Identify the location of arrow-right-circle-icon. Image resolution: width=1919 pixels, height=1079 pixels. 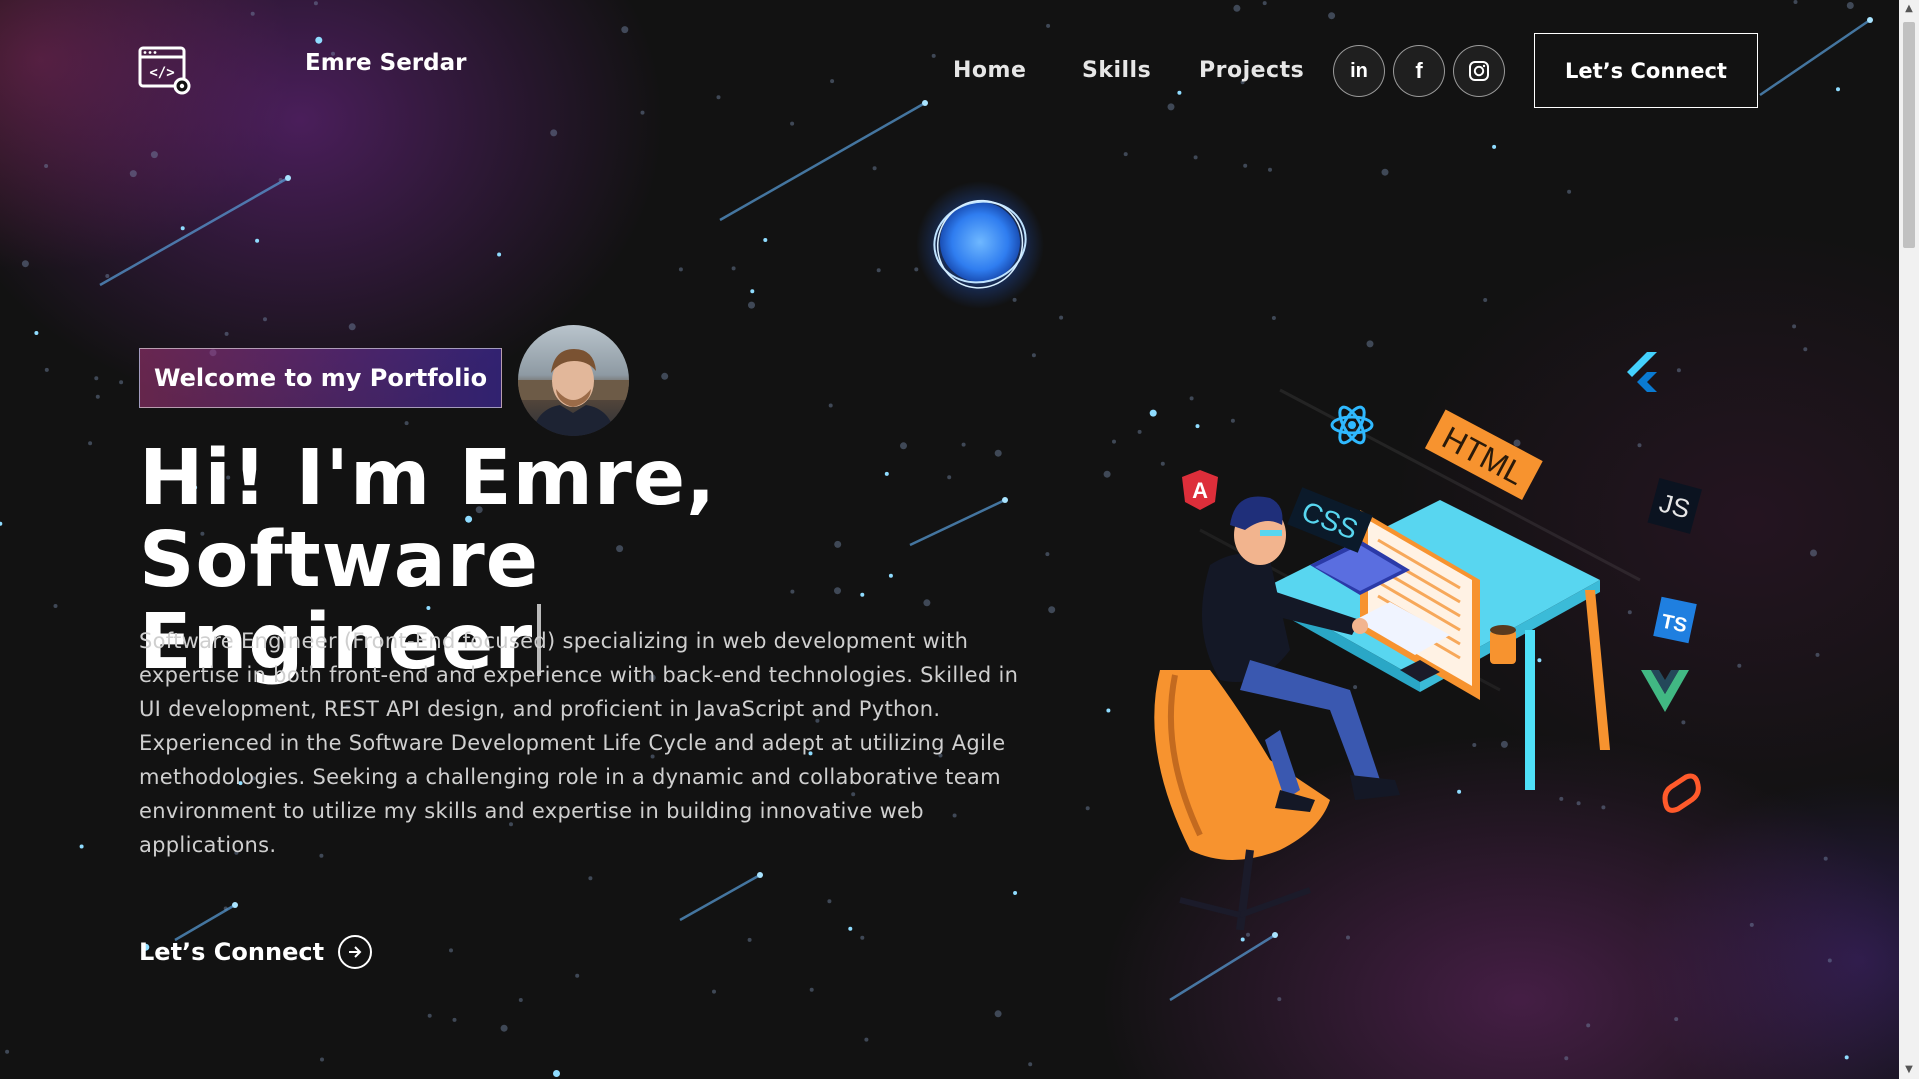
(355, 952).